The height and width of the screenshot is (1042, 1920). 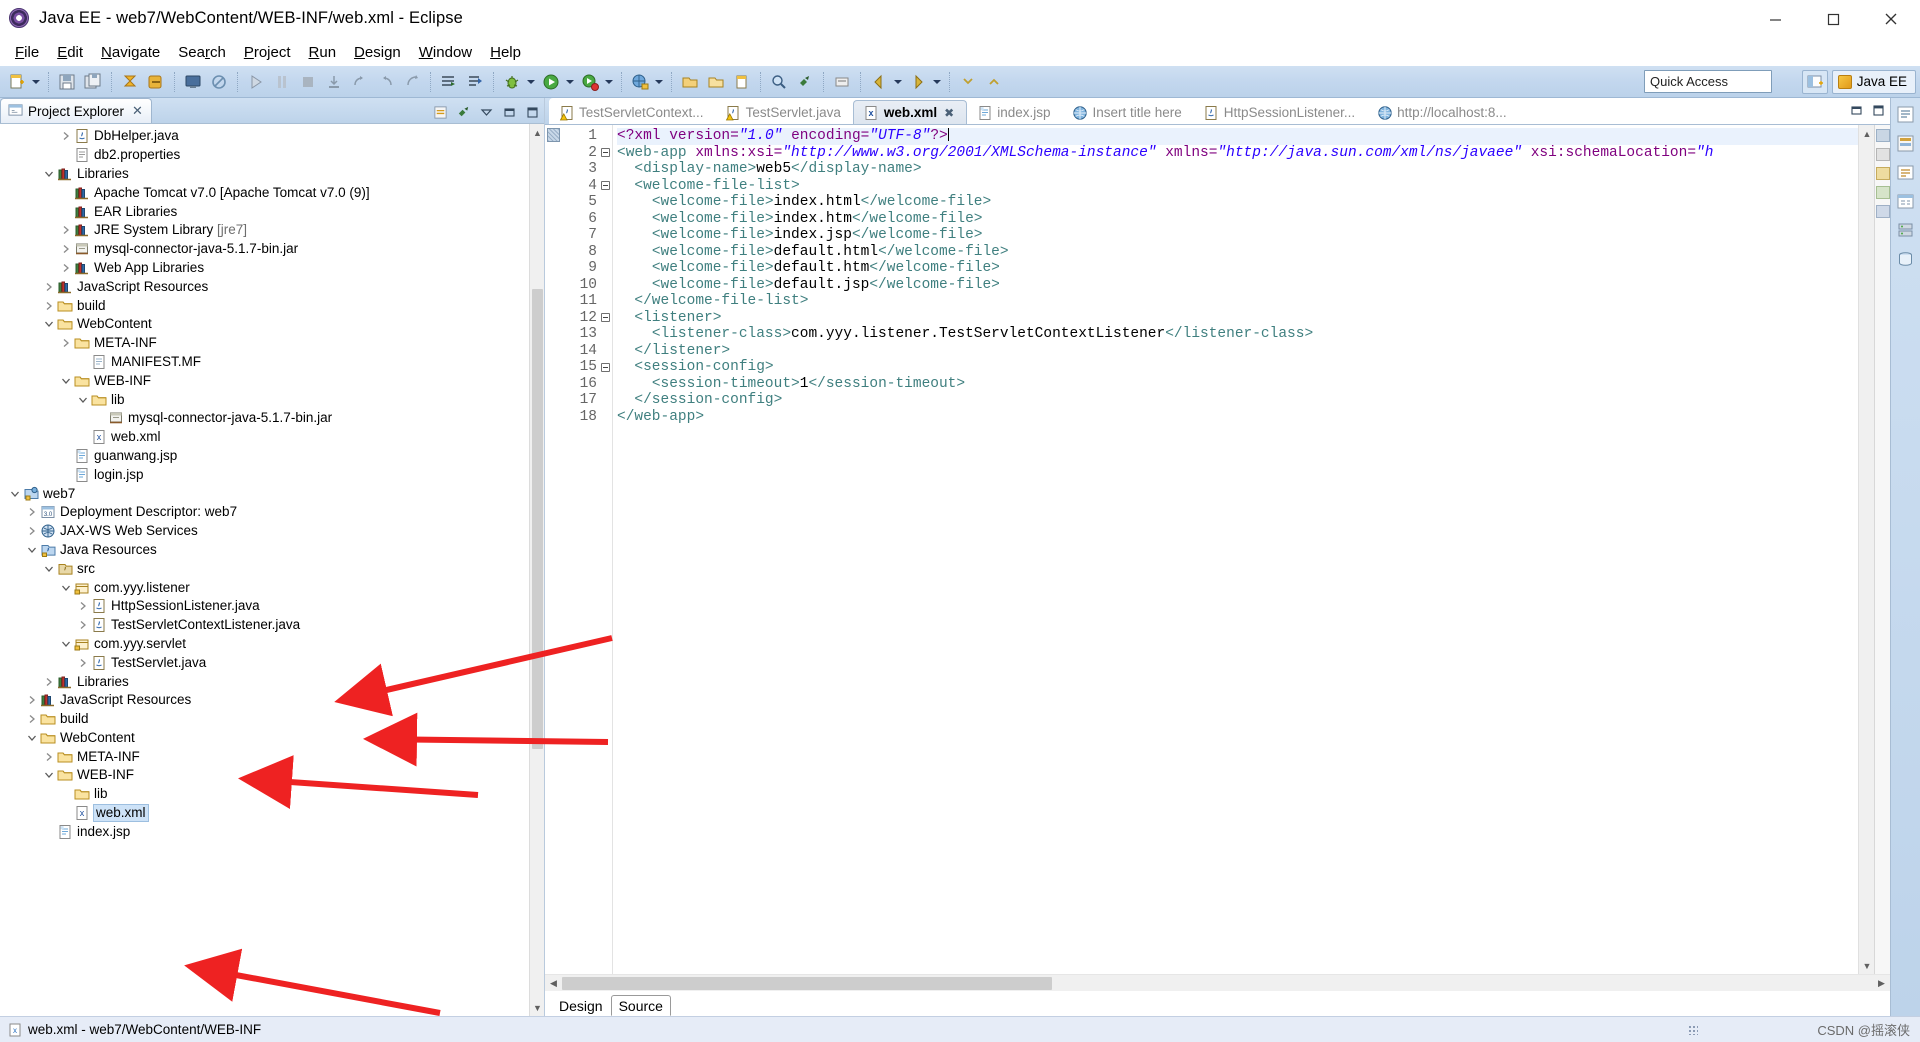 I want to click on search-icon, so click(x=779, y=82).